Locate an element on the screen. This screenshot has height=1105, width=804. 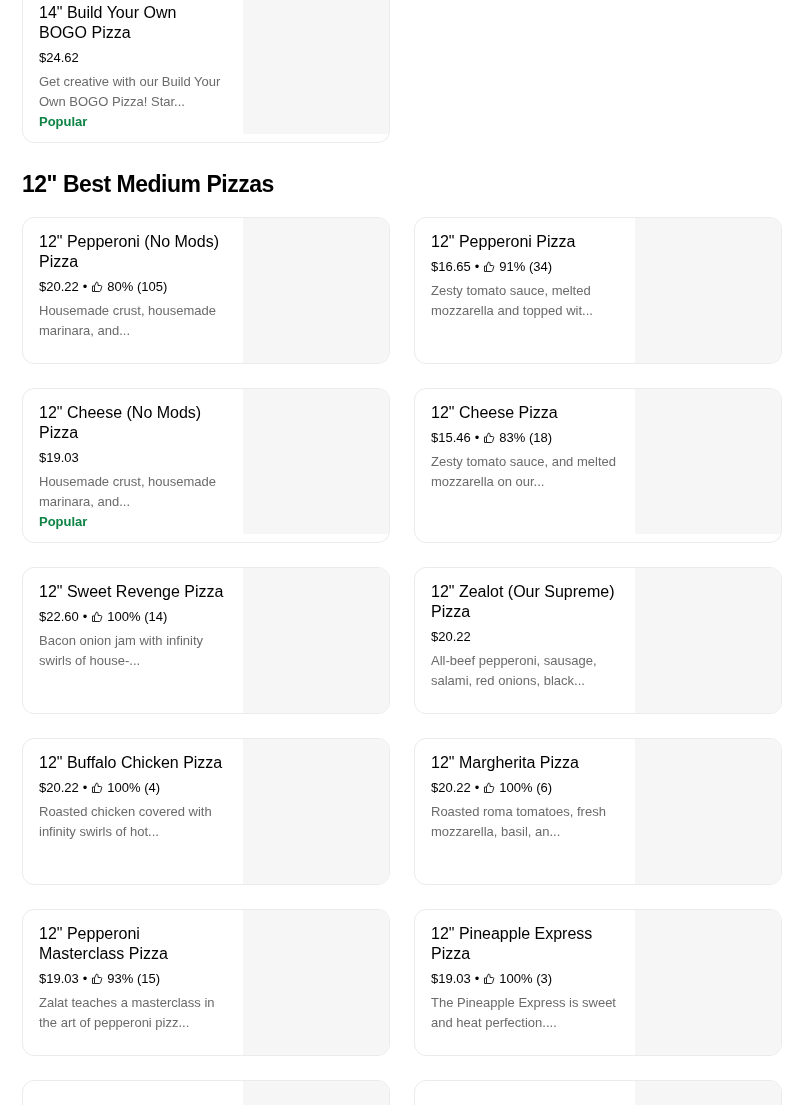
item-rating: 100% (14) is located at coordinates (137, 617).